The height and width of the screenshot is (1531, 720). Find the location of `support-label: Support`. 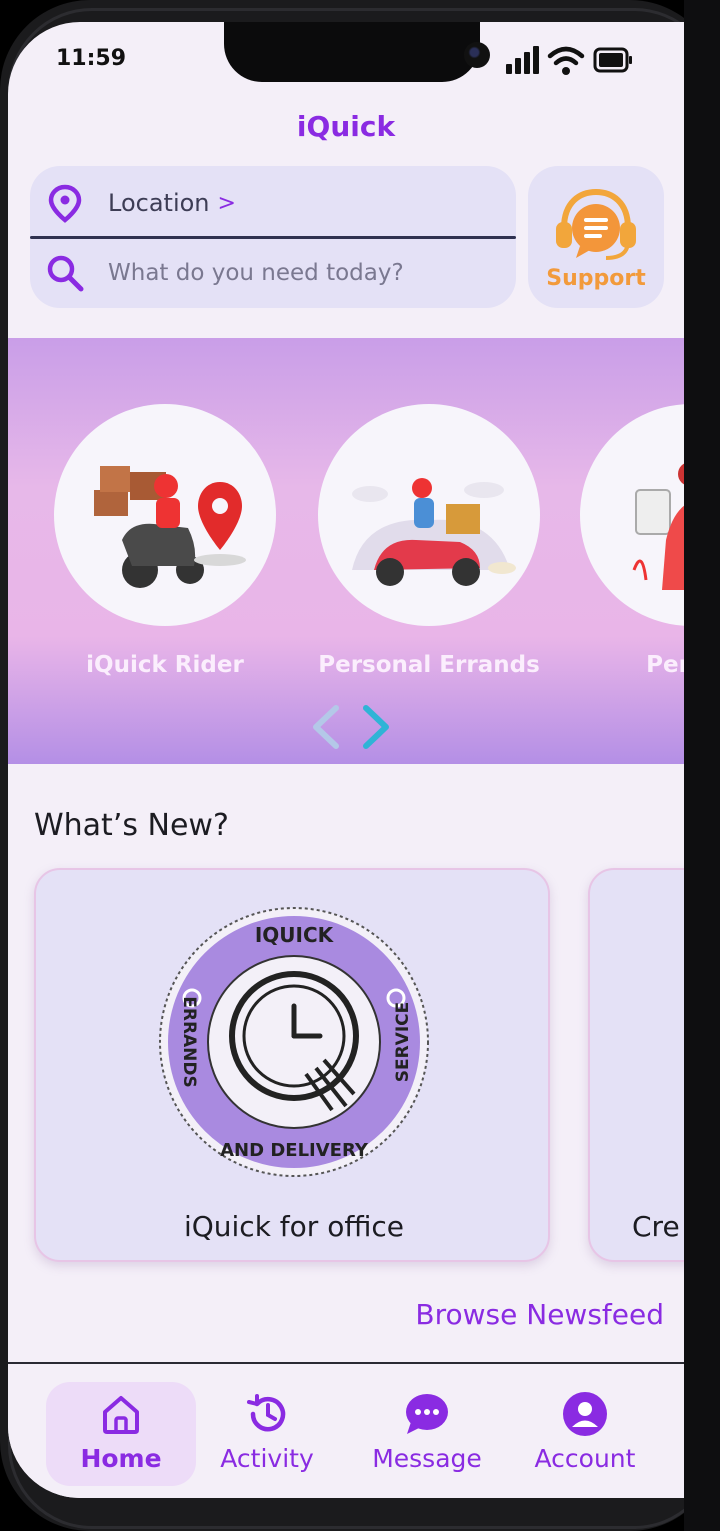

support-label: Support is located at coordinates (596, 278).